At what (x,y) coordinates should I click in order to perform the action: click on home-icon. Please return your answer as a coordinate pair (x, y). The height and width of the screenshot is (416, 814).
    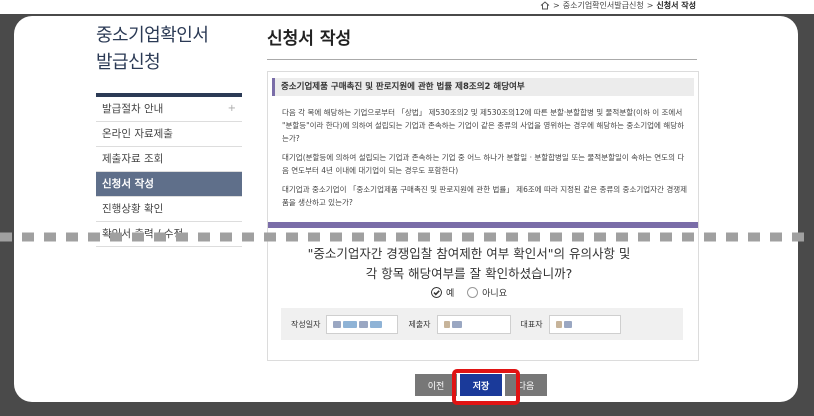
    Looking at the image, I should click on (545, 5).